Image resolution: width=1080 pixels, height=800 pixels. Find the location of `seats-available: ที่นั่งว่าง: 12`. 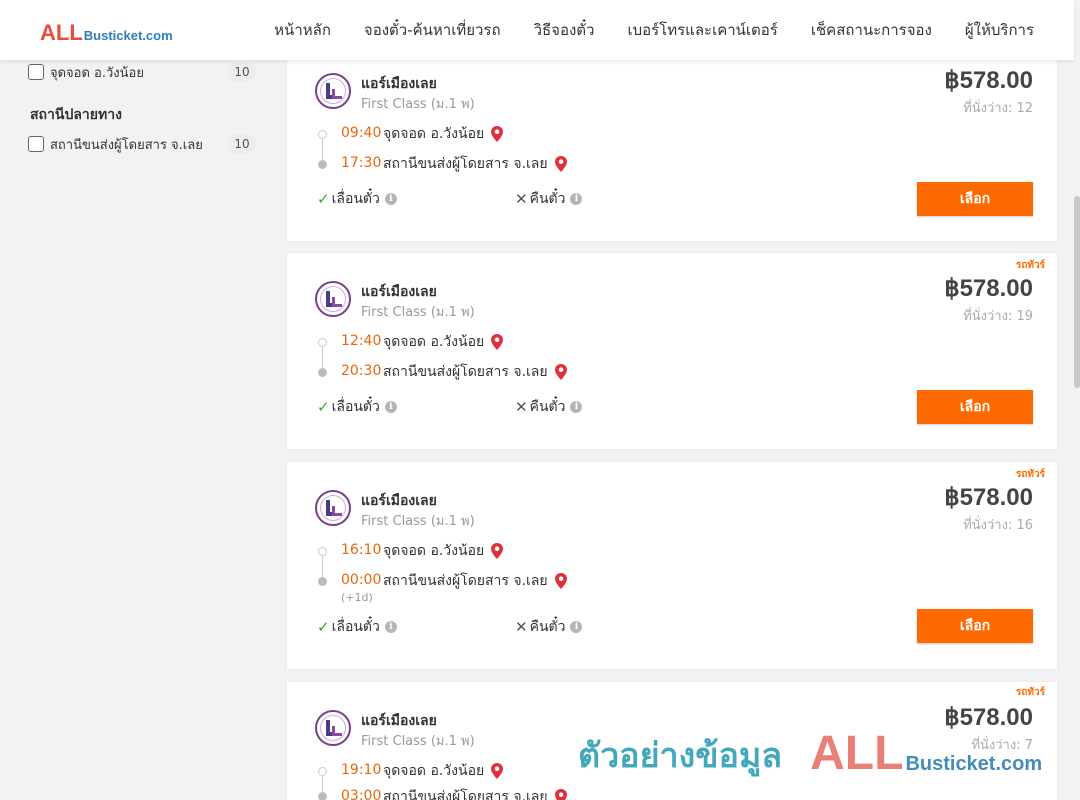

seats-available: ที่นั่งว่าง: 12 is located at coordinates (998, 108).